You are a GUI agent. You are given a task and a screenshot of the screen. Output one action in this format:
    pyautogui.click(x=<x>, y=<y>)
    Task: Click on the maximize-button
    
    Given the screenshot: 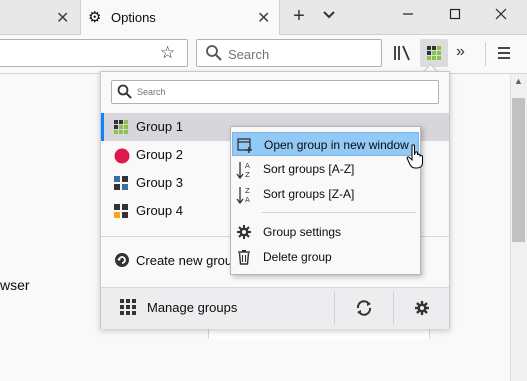 What is the action you would take?
    pyautogui.click(x=455, y=16)
    